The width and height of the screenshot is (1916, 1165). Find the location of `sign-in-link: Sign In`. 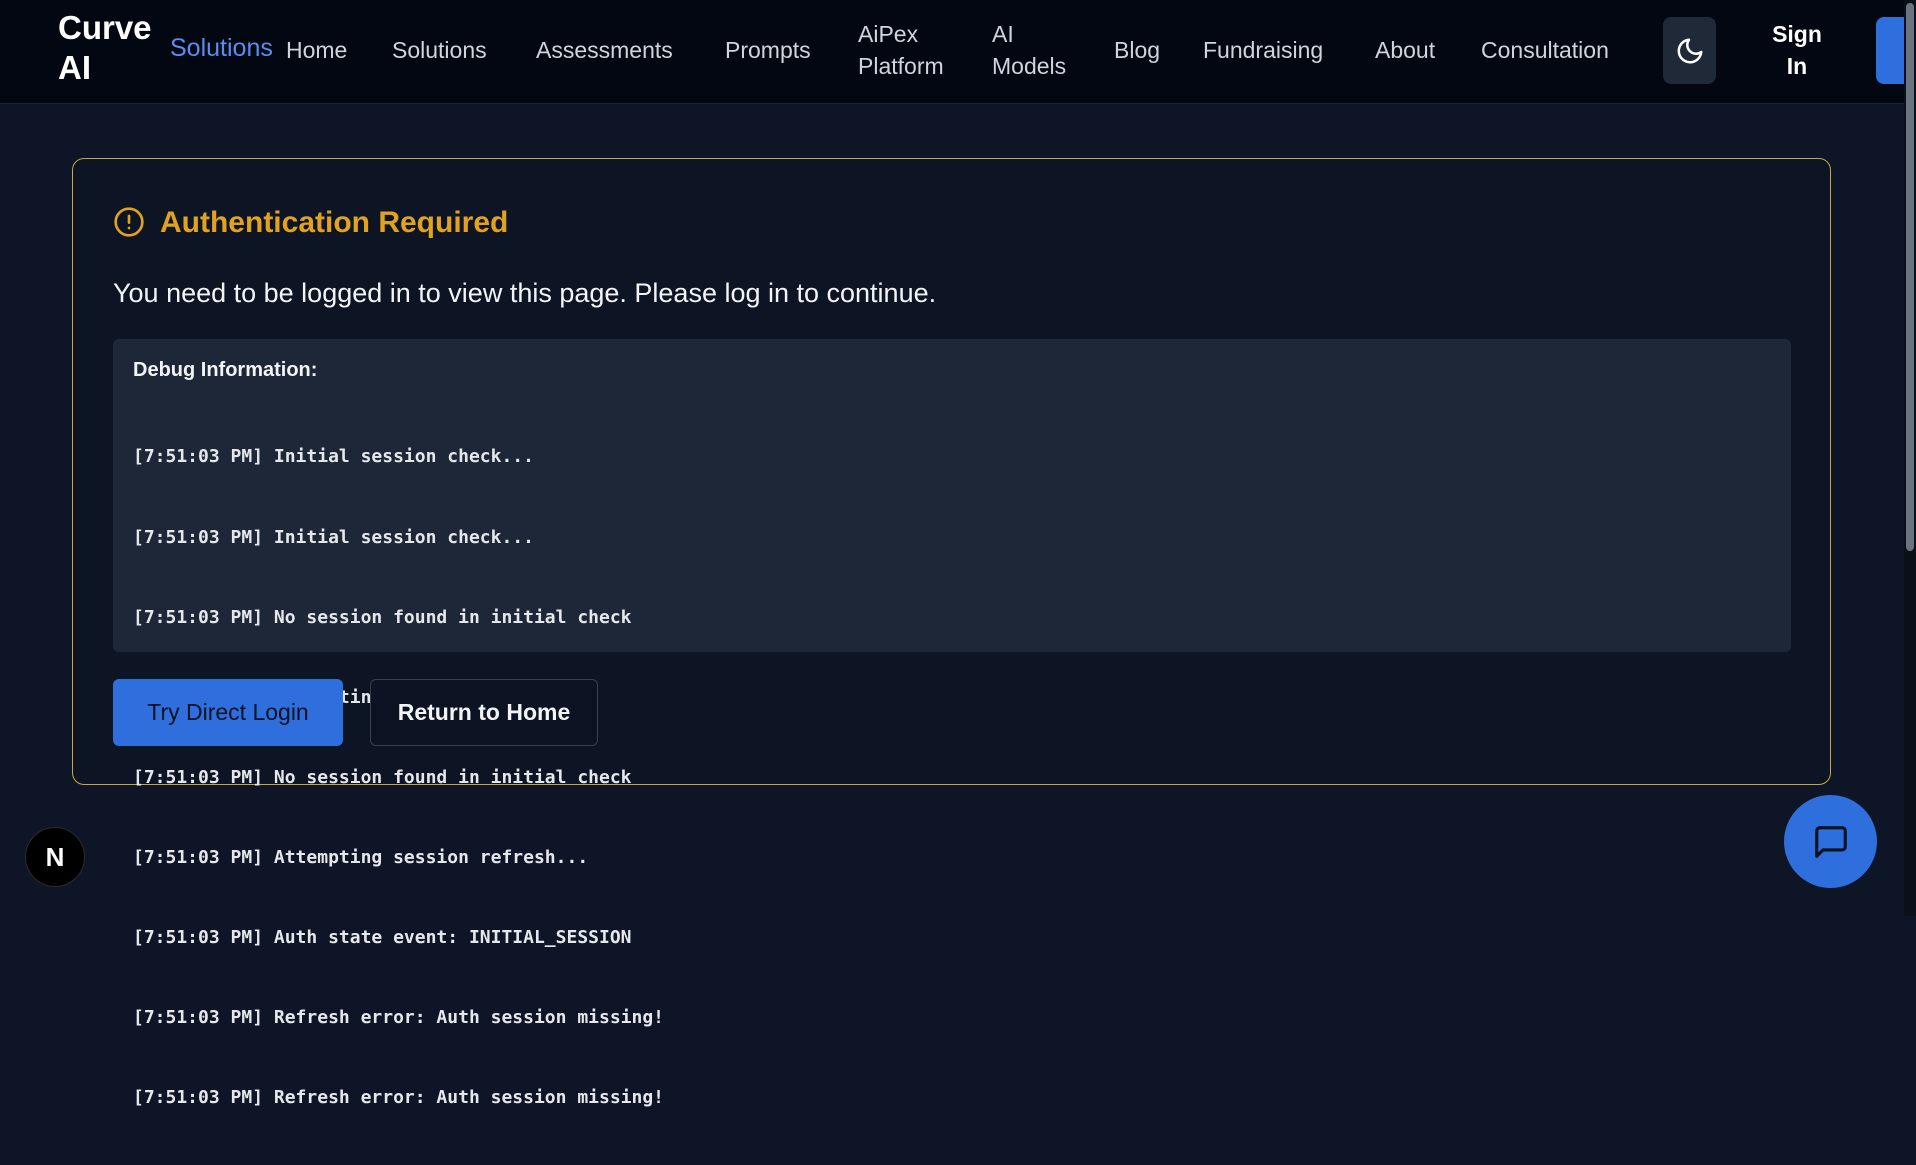

sign-in-link: Sign In is located at coordinates (1797, 50).